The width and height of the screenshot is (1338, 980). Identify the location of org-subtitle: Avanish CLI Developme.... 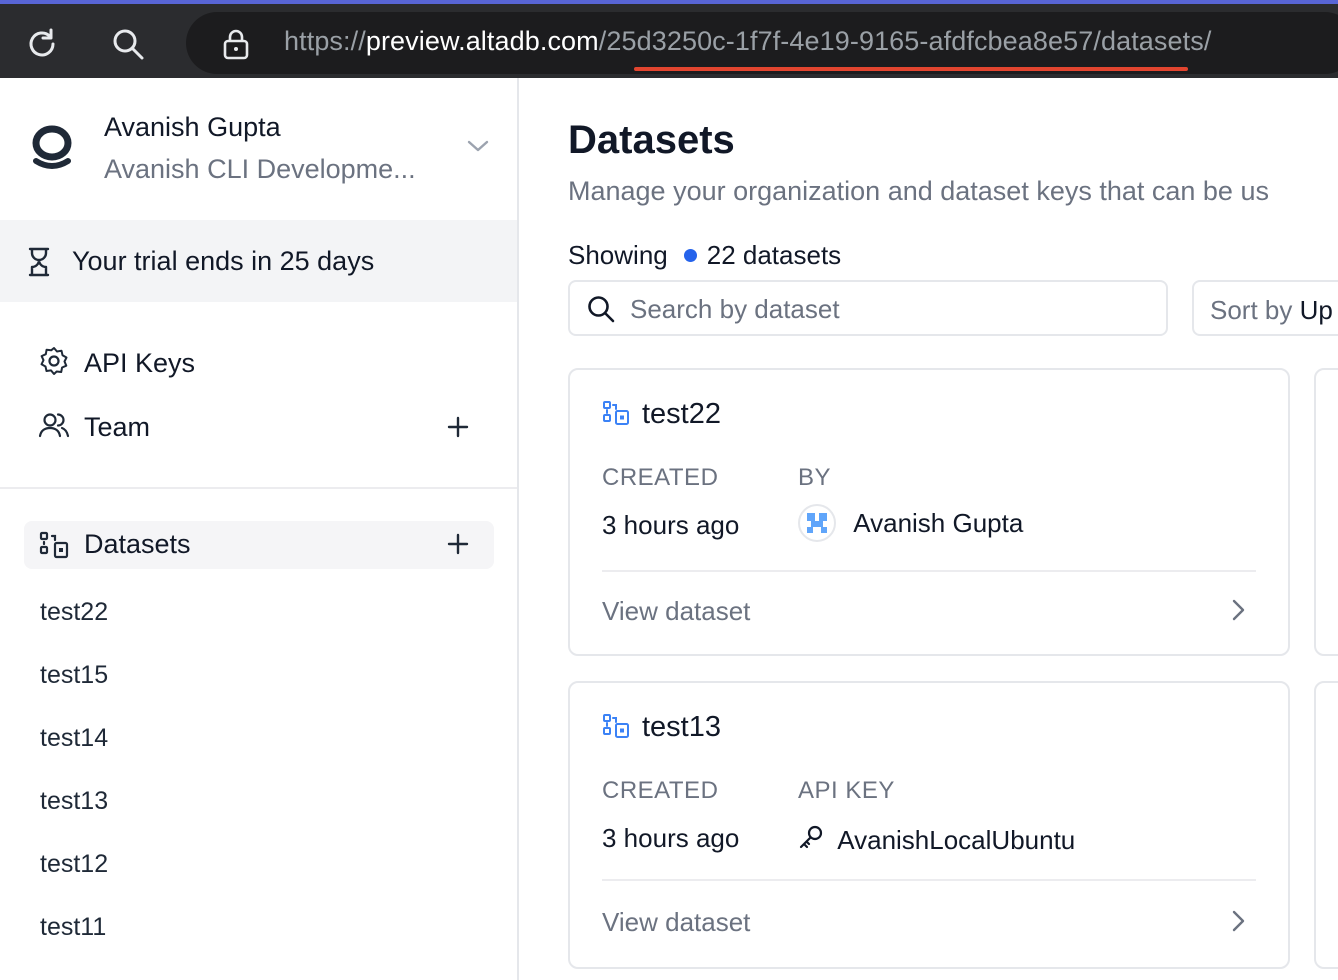
(260, 169).